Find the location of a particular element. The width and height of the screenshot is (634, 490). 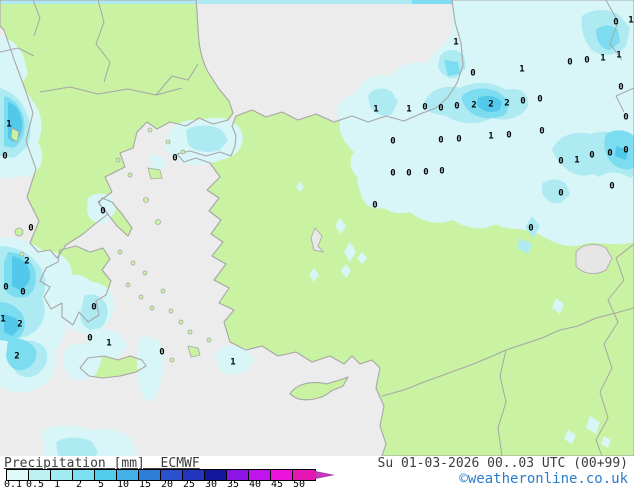

colorbar-tick-label: 25 is located at coordinates (189, 484).